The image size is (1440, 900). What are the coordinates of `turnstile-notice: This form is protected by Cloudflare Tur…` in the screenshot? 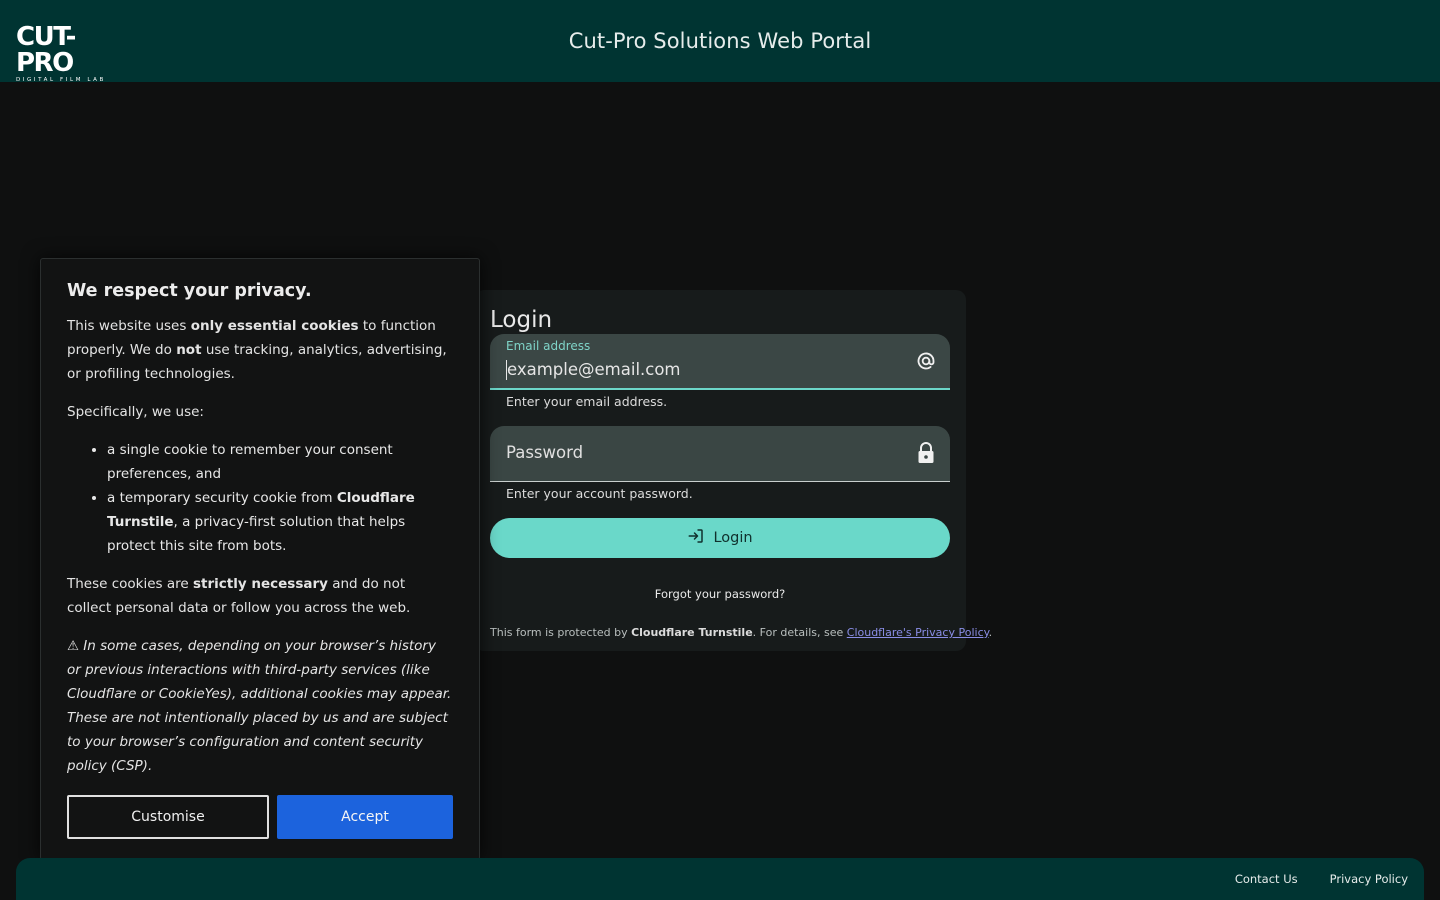 It's located at (741, 632).